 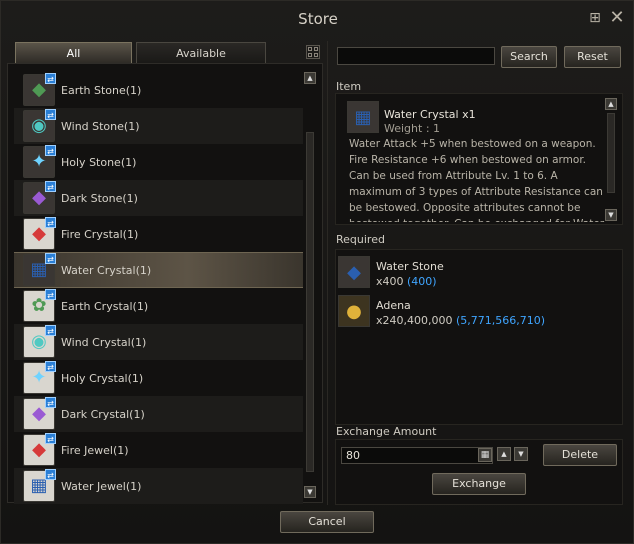 I want to click on tab-available: Available, so click(x=201, y=53).